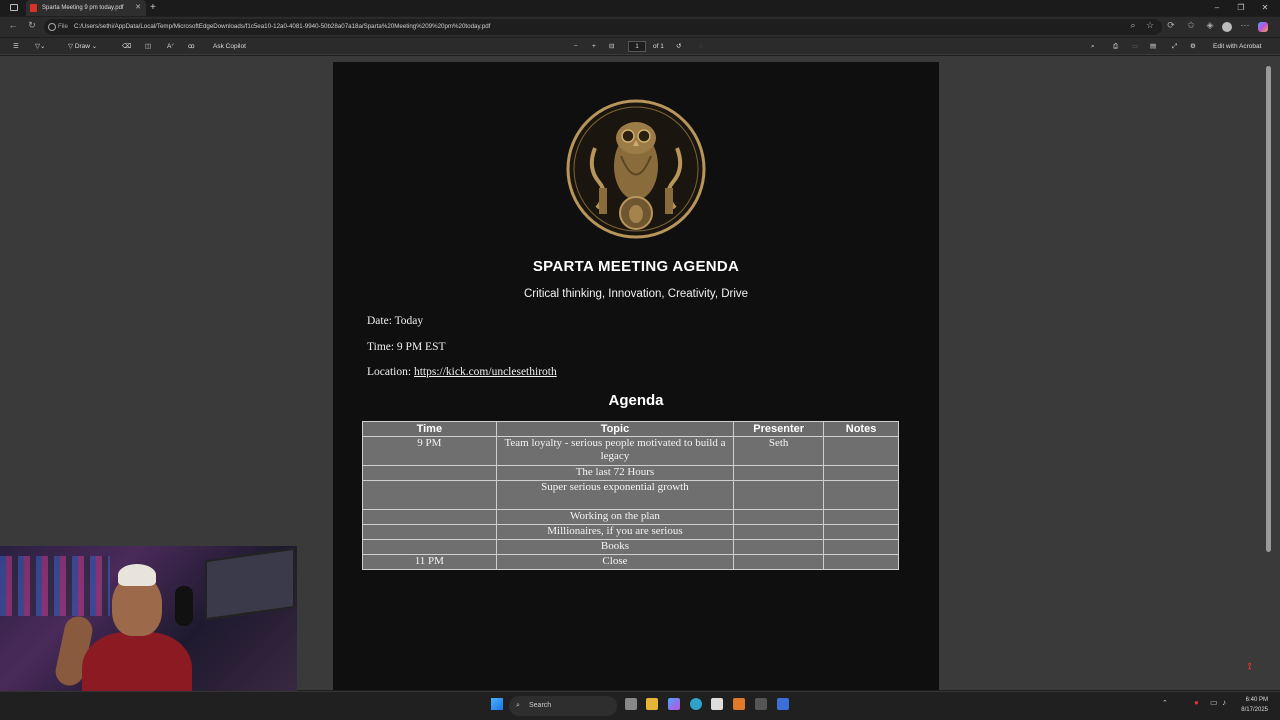 The image size is (1280, 720). Describe the element at coordinates (250, 584) in the screenshot. I see `background-monitor` at that location.